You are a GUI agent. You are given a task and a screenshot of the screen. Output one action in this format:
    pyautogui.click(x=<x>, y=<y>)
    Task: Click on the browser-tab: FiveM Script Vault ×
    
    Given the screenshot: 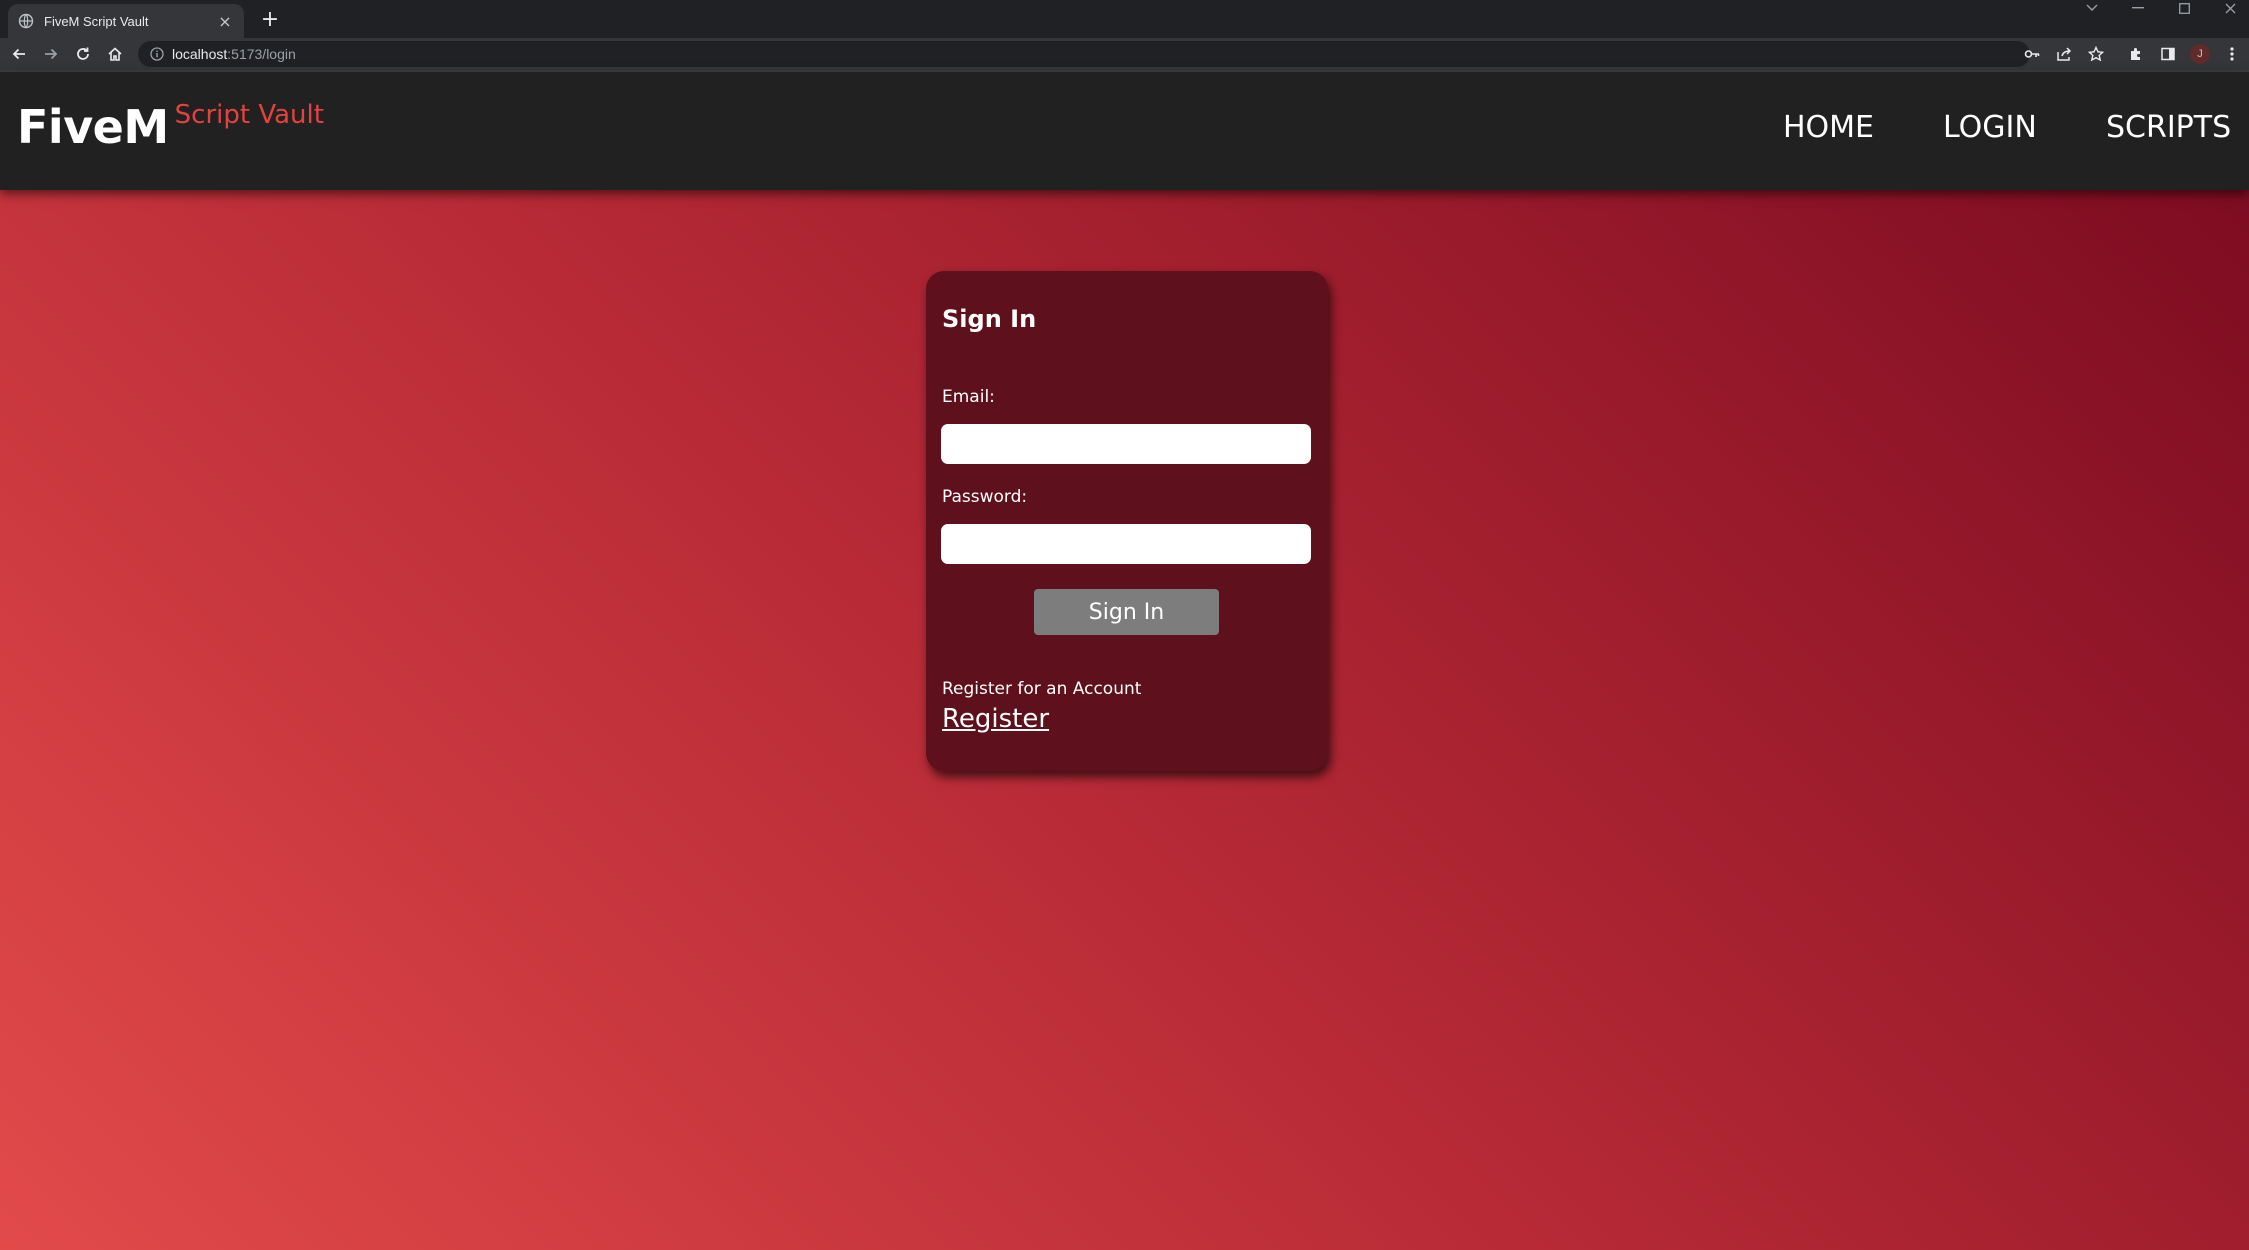 What is the action you would take?
    pyautogui.click(x=126, y=21)
    